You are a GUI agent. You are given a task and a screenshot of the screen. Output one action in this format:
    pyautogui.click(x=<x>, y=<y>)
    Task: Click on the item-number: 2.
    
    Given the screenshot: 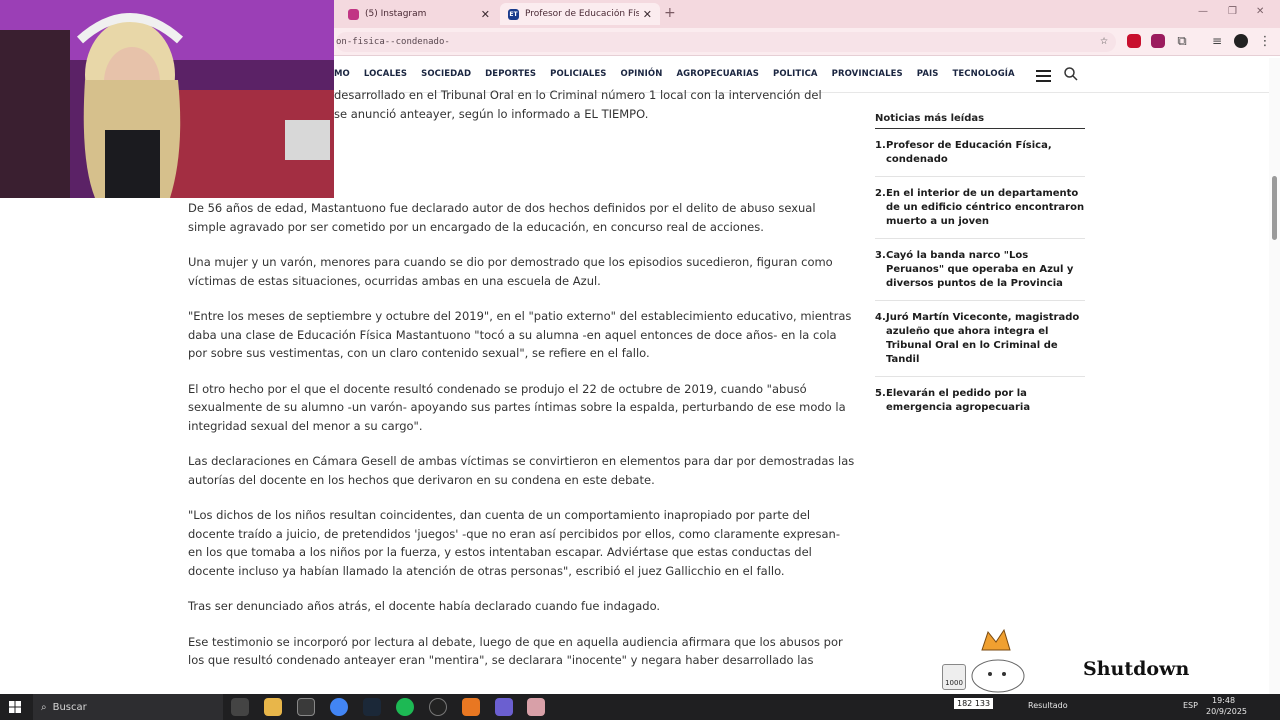 What is the action you would take?
    pyautogui.click(x=880, y=193)
    